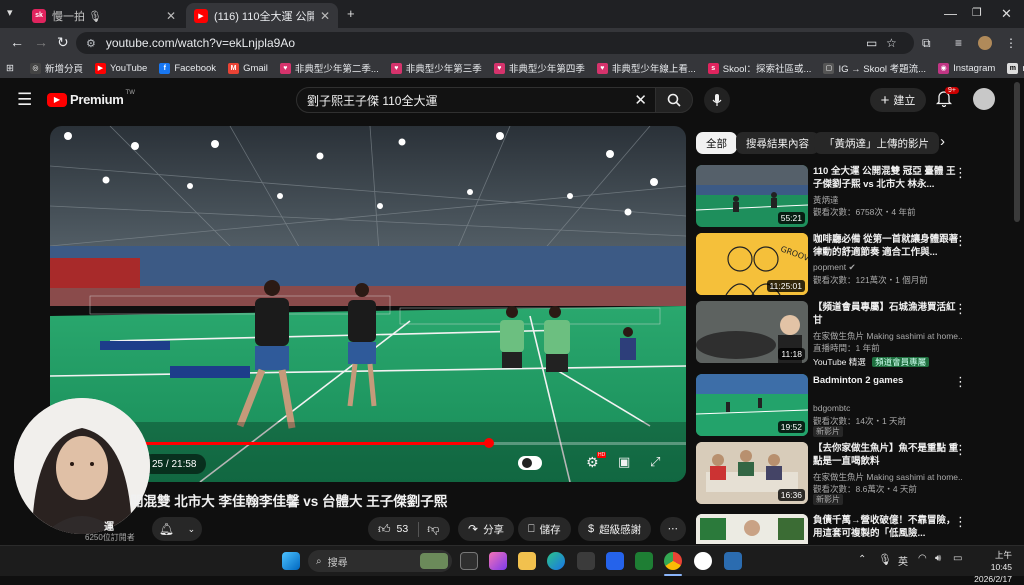 The height and width of the screenshot is (585, 1024). Describe the element at coordinates (673, 529) in the screenshot. I see `more-actions-button: ⋯` at that location.